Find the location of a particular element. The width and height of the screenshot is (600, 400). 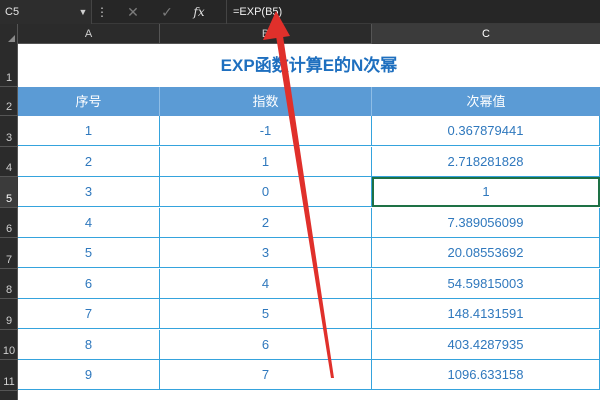

cell-exponent: 5 is located at coordinates (266, 314).